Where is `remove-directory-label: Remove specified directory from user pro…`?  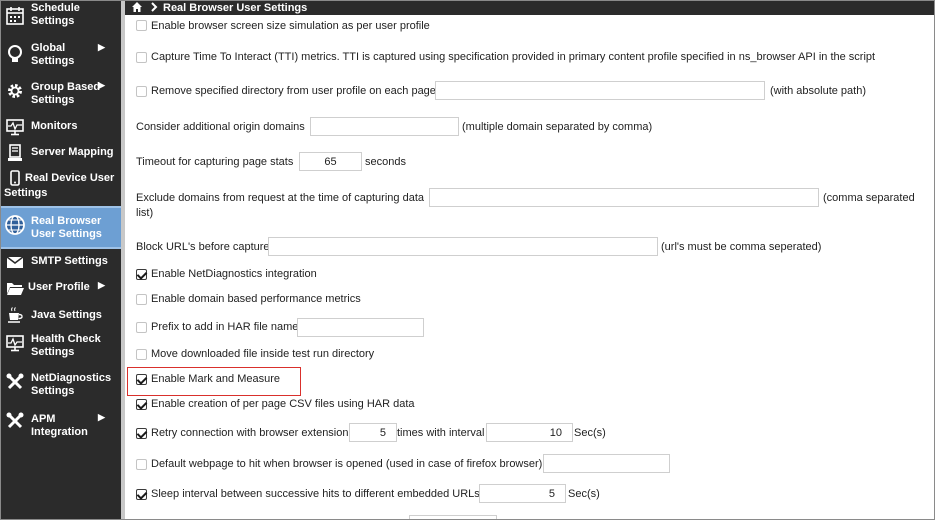
remove-directory-label: Remove specified directory from user pro… is located at coordinates (293, 91).